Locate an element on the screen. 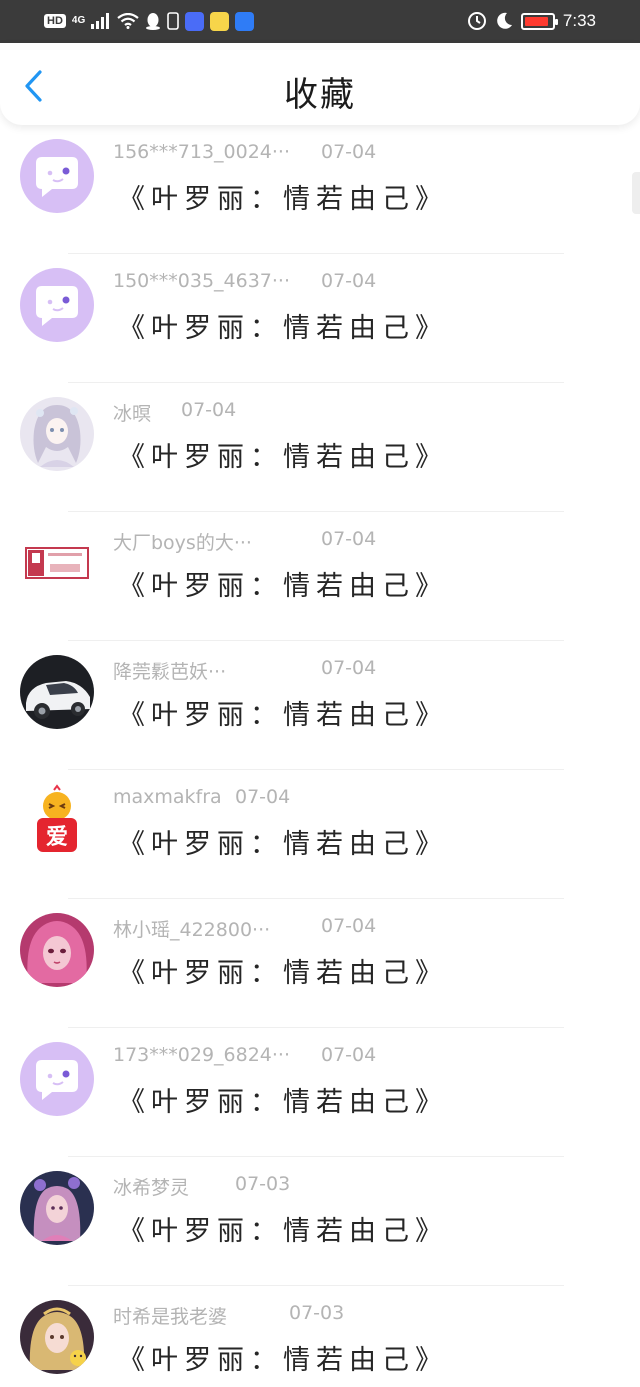  music-app-icon is located at coordinates (195, 21).